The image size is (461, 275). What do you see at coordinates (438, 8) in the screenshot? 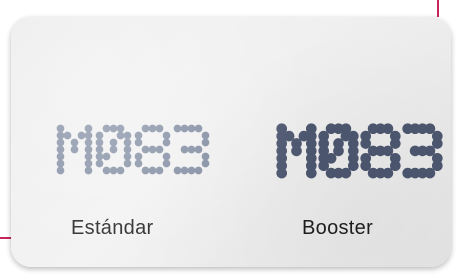
I see `accent-line-top` at bounding box center [438, 8].